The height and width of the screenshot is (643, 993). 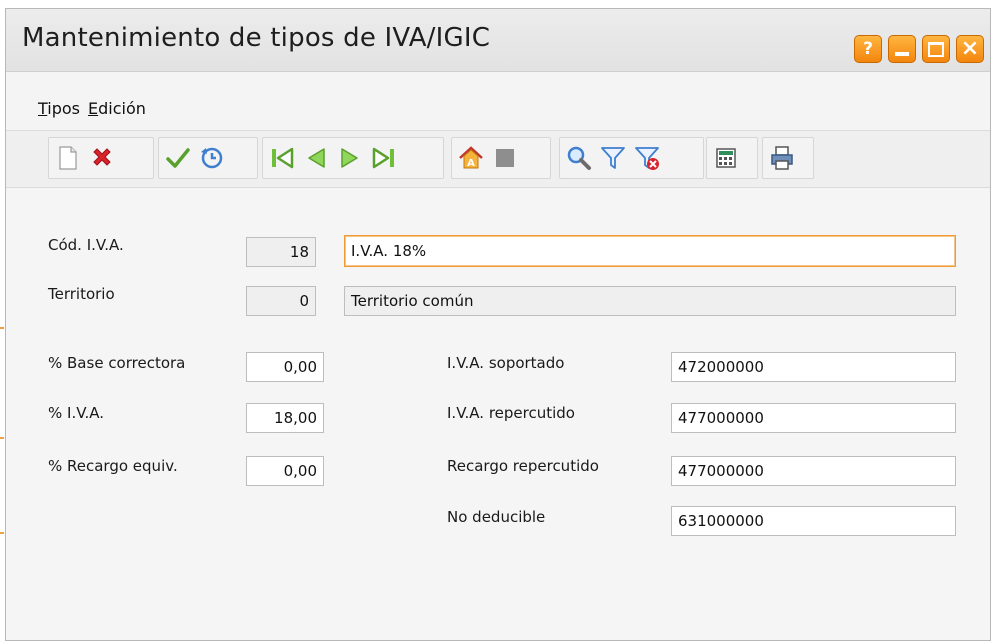 I want to click on stop-icon, so click(x=505, y=158).